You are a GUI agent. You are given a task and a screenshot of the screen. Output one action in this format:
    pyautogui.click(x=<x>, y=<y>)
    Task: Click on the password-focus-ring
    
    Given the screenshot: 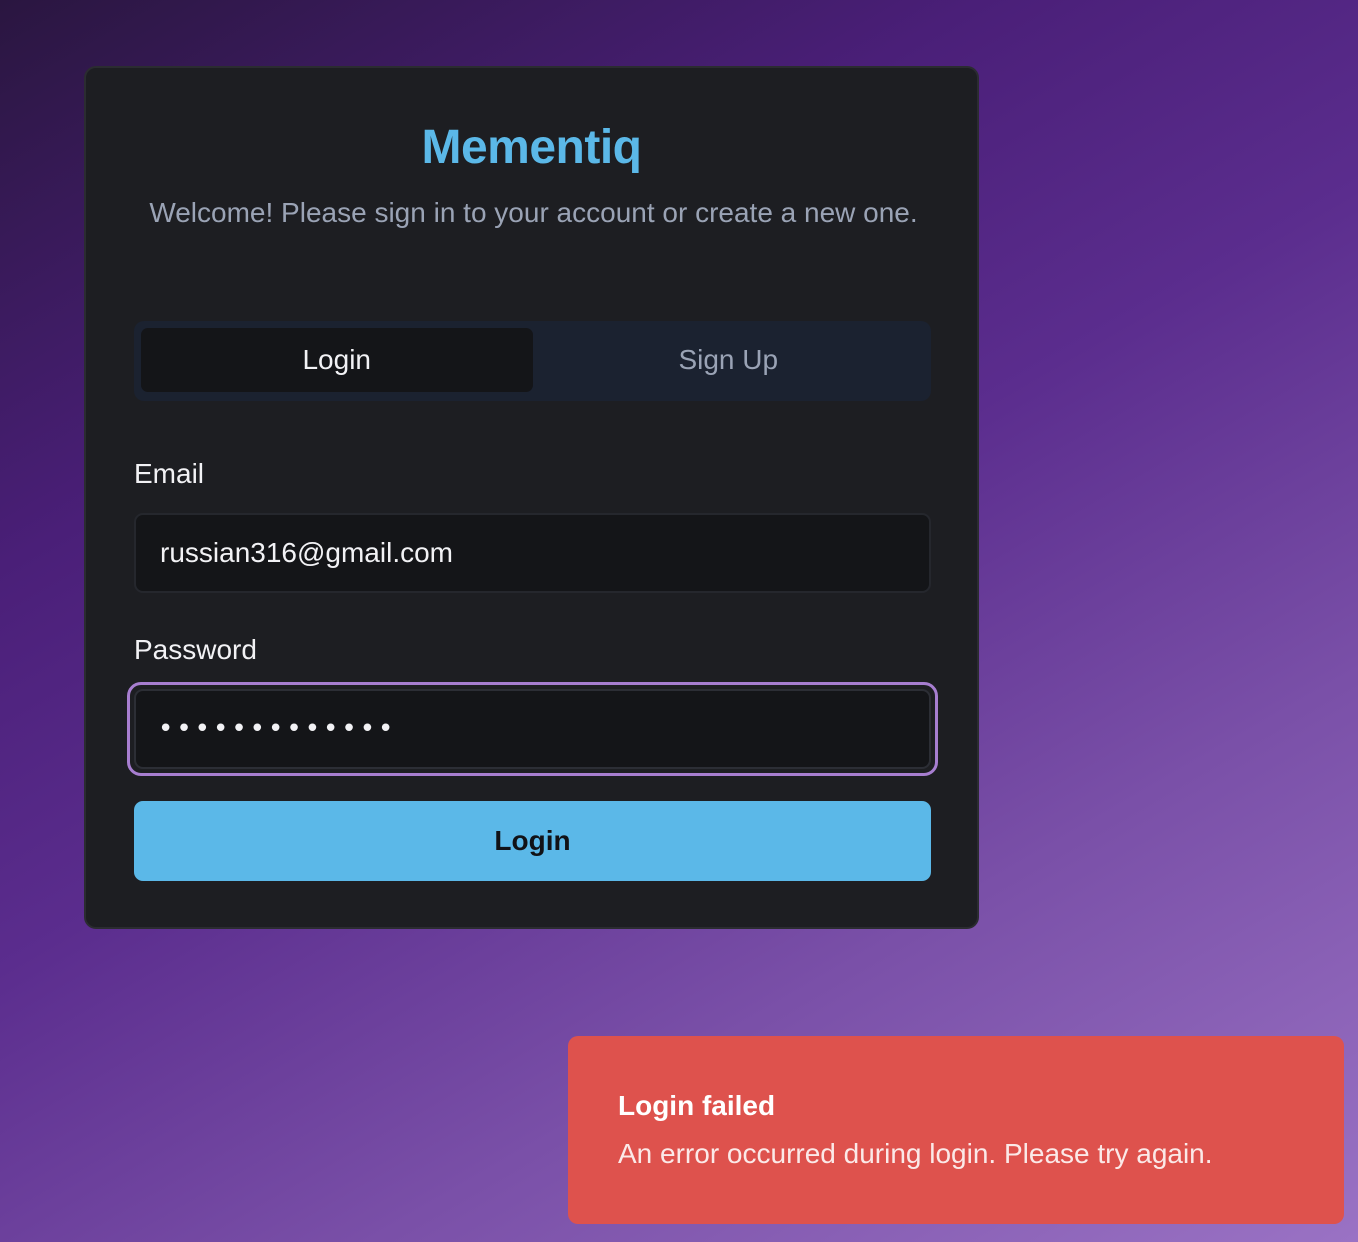 What is the action you would take?
    pyautogui.click(x=532, y=729)
    